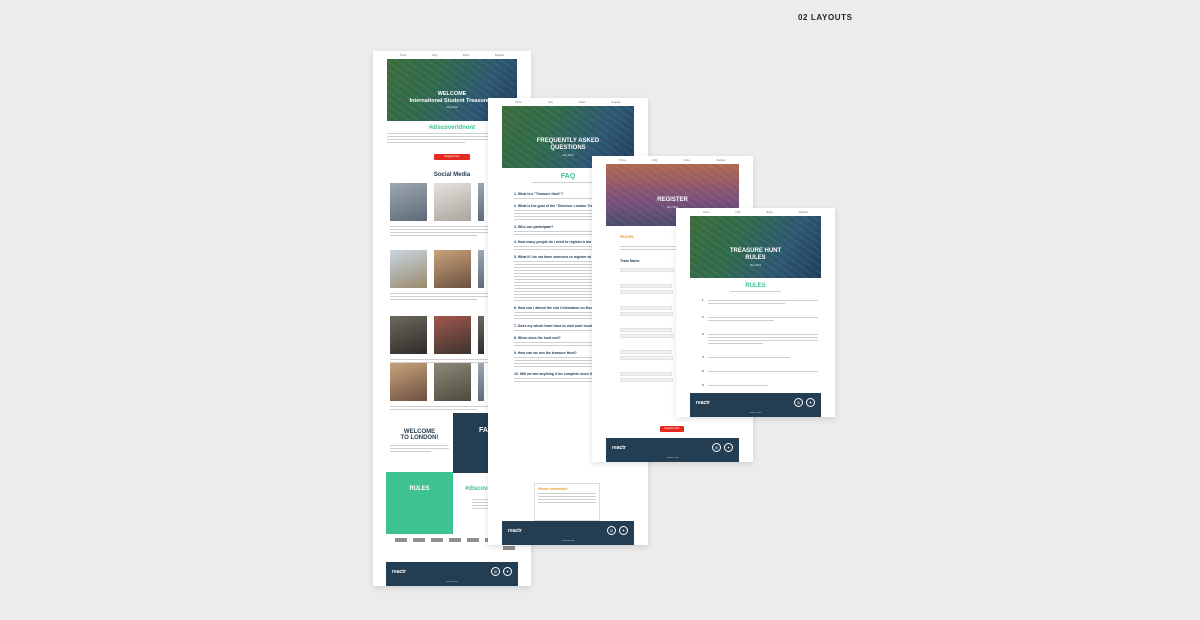  I want to click on hashtag-secondary: #discove, so click(478, 489).